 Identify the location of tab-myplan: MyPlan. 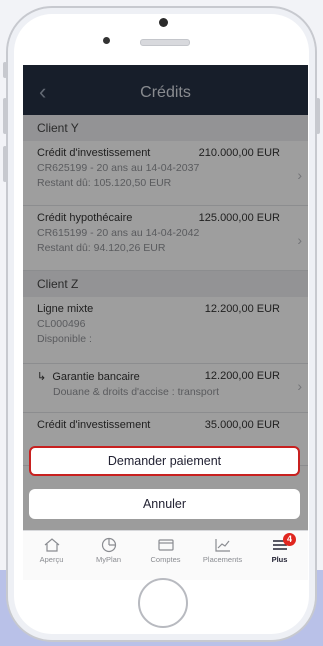
(108, 550).